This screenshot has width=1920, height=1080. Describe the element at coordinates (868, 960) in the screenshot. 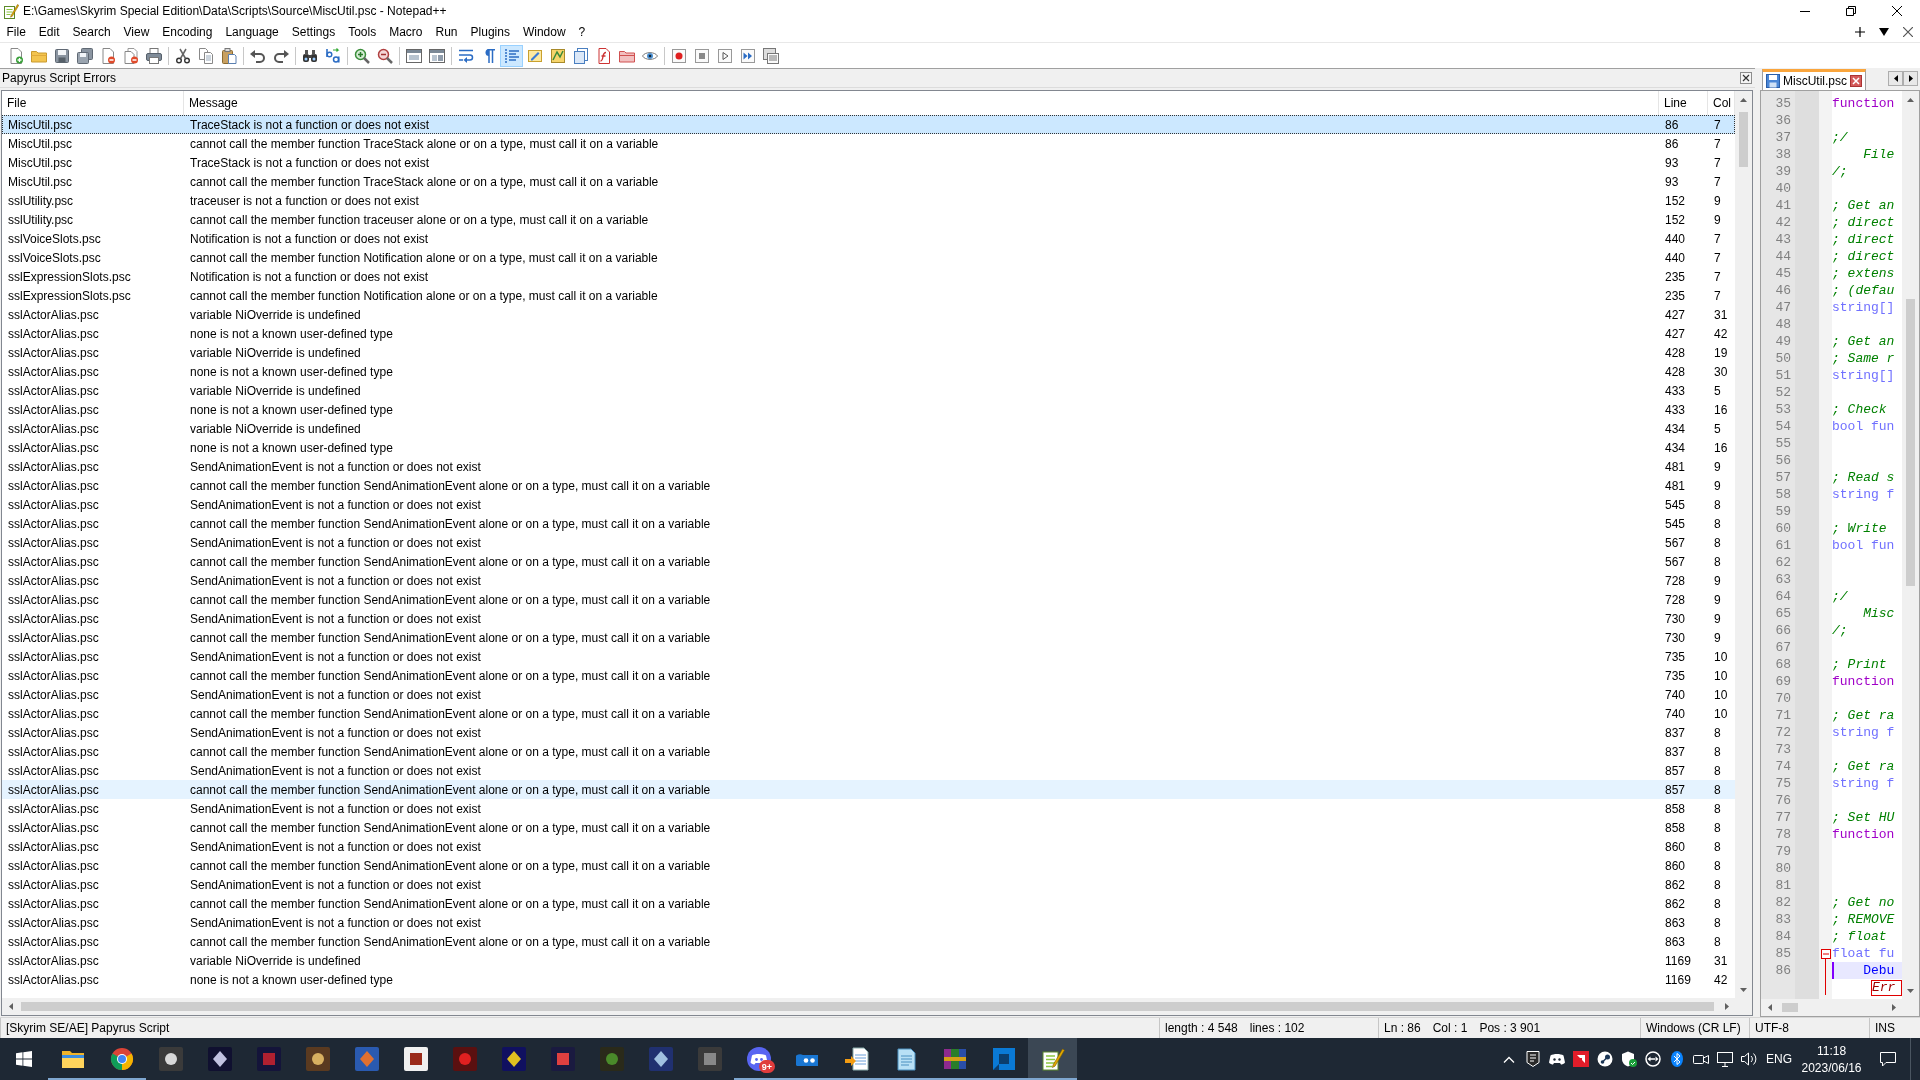

I see `error-row: sslActorAlias.psc variable NiOverride is undefined 1169 31` at that location.